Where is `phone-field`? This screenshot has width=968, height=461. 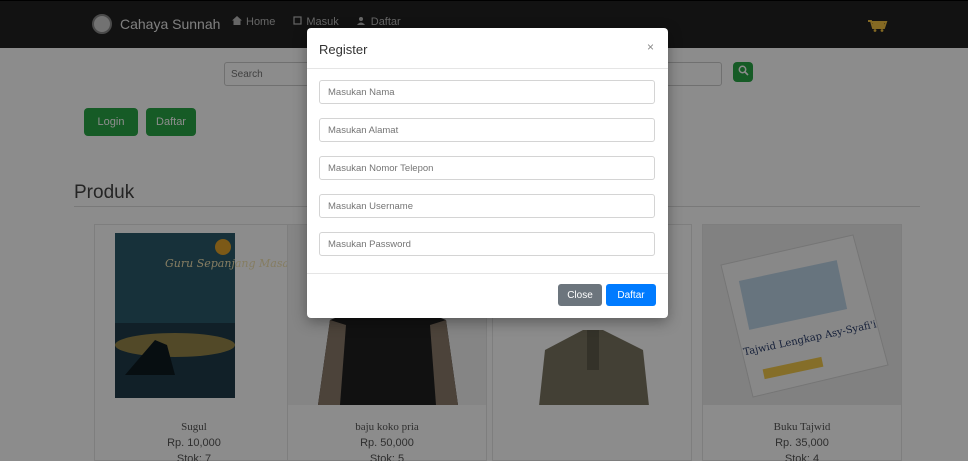
phone-field is located at coordinates (487, 168).